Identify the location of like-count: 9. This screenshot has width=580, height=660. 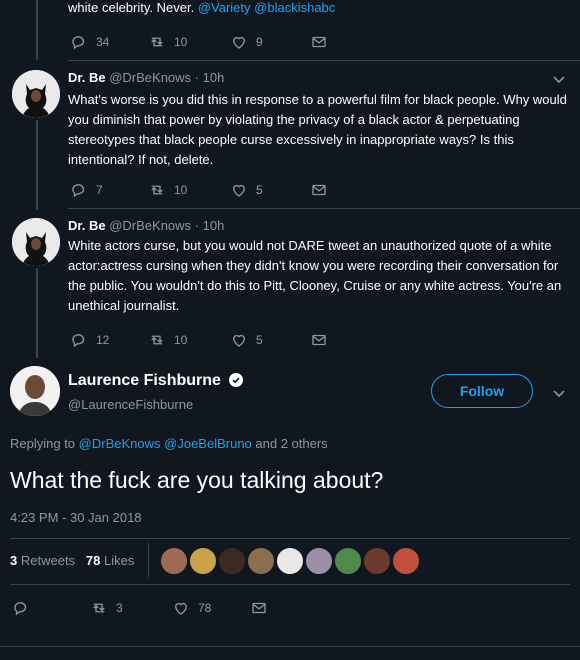
(259, 42).